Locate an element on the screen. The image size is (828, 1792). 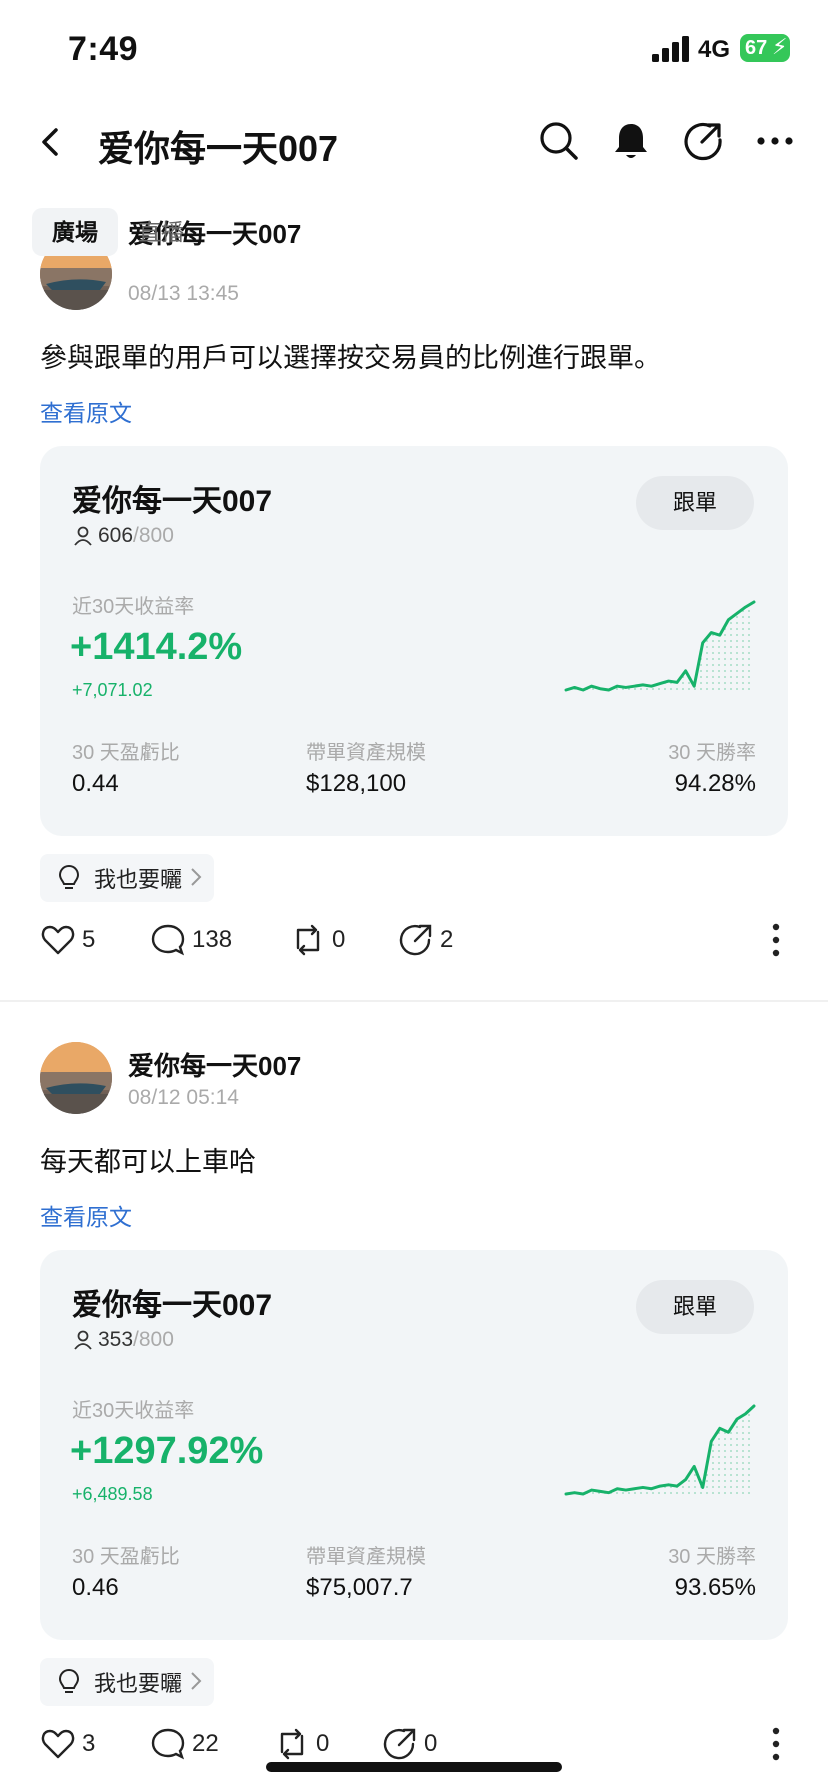
share-button: 2 is located at coordinates (425, 940).